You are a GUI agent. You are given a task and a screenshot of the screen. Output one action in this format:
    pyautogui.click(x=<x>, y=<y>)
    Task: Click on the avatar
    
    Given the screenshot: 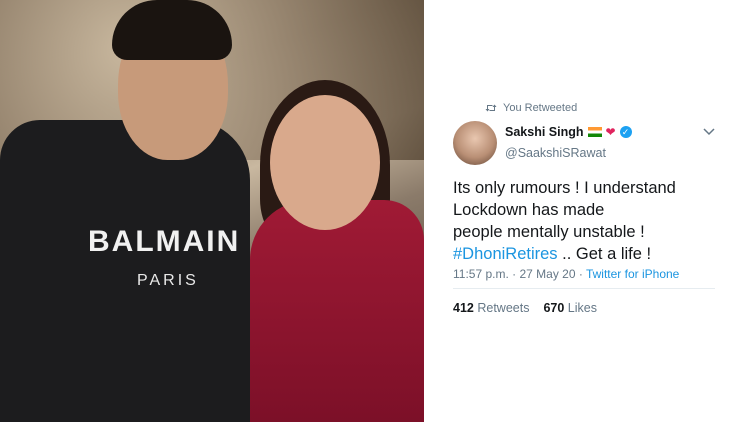 What is the action you would take?
    pyautogui.click(x=475, y=143)
    